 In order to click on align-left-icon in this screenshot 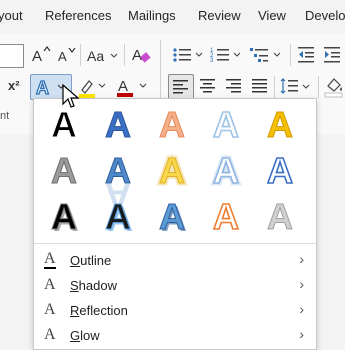, I will do `click(180, 87)`.